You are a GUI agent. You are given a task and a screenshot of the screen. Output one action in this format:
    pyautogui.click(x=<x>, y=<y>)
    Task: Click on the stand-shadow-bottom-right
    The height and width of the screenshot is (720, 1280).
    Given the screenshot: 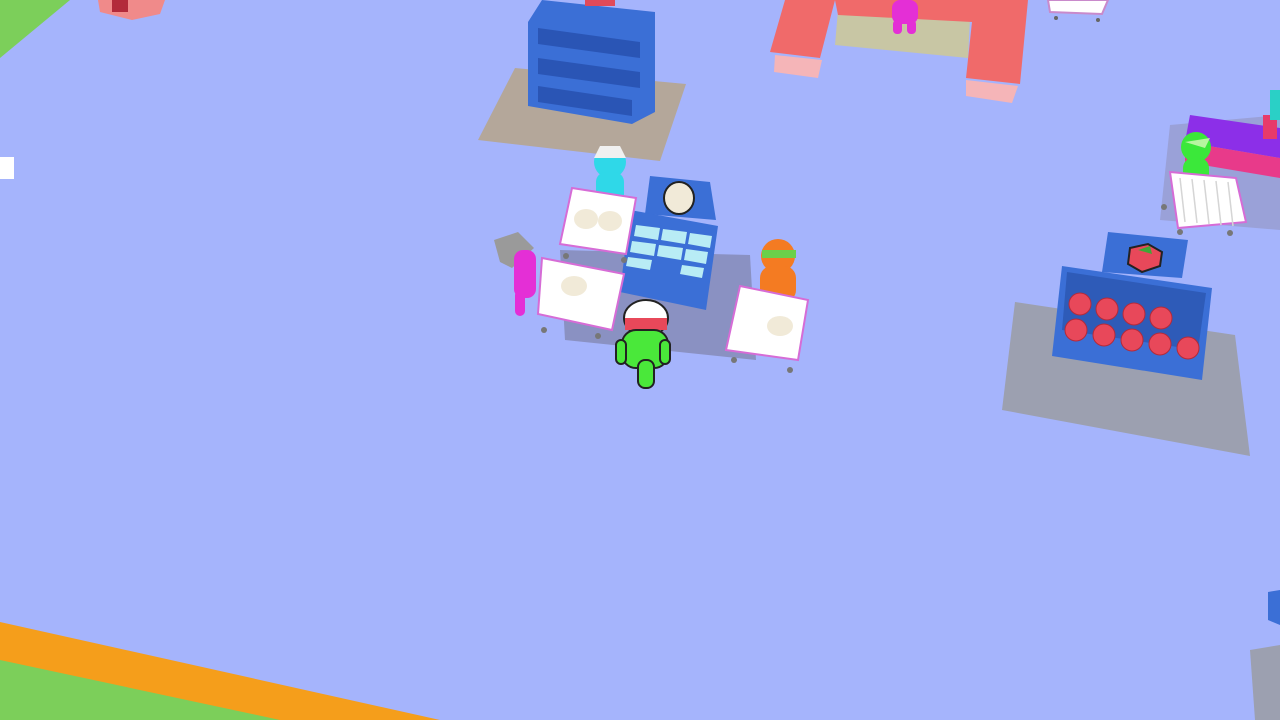 What is the action you would take?
    pyautogui.click(x=1265, y=682)
    